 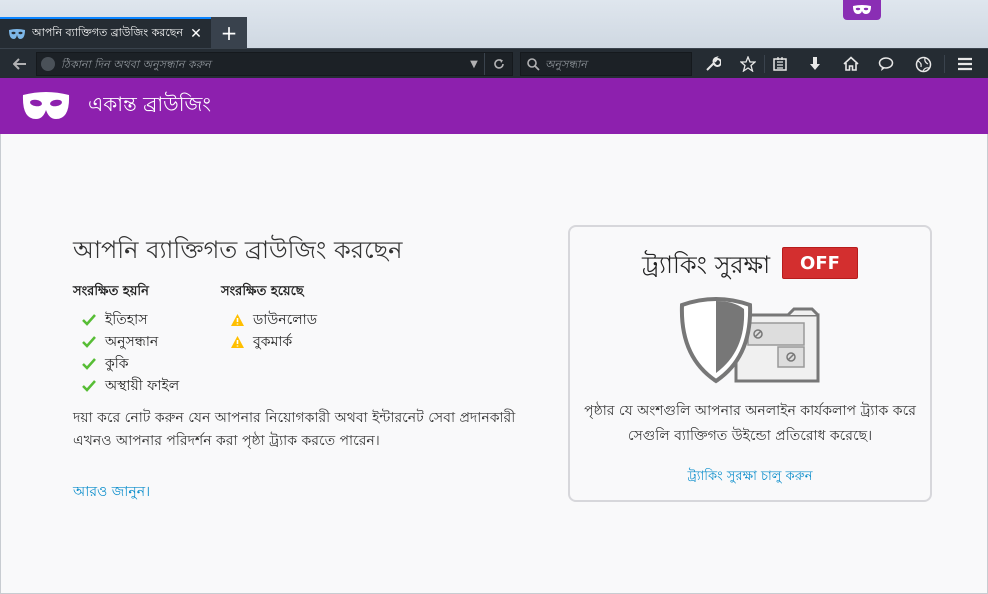 I want to click on not-saved-heading: সংরক্ষিত হয়নি, so click(x=111, y=291).